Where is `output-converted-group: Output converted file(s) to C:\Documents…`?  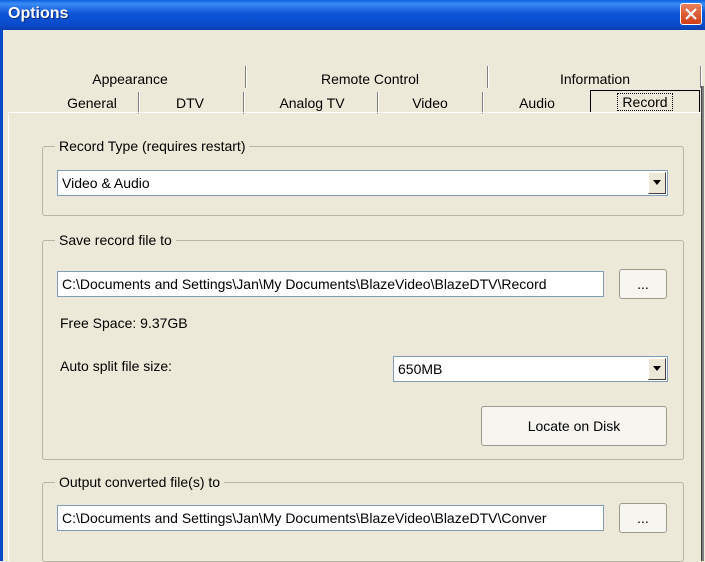
output-converted-group: Output converted file(s) to C:\Documents… is located at coordinates (363, 518).